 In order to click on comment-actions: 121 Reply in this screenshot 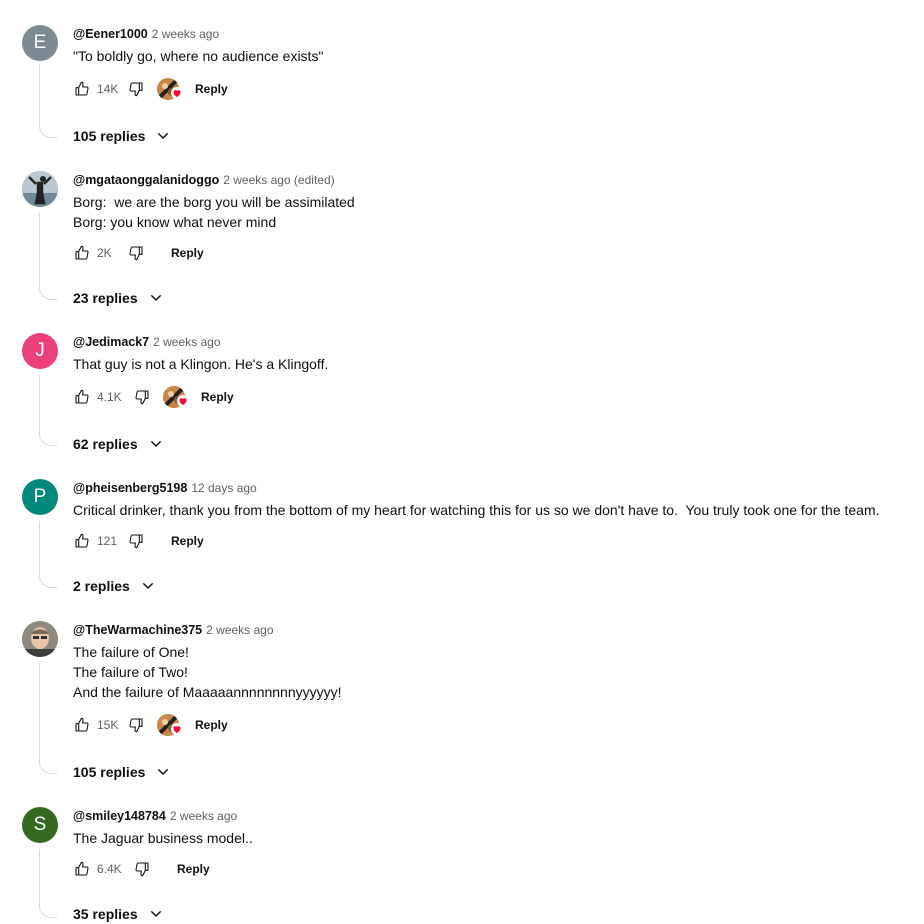, I will do `click(138, 541)`.